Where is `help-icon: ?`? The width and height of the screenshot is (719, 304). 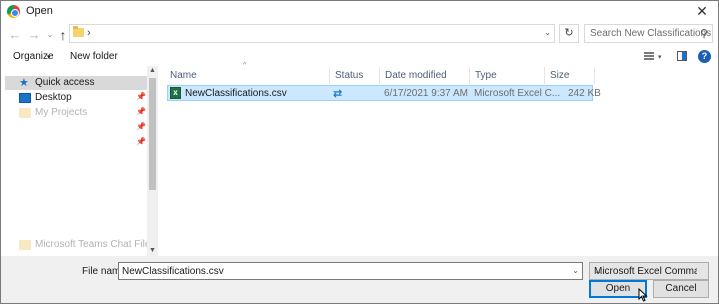
help-icon: ? is located at coordinates (704, 56).